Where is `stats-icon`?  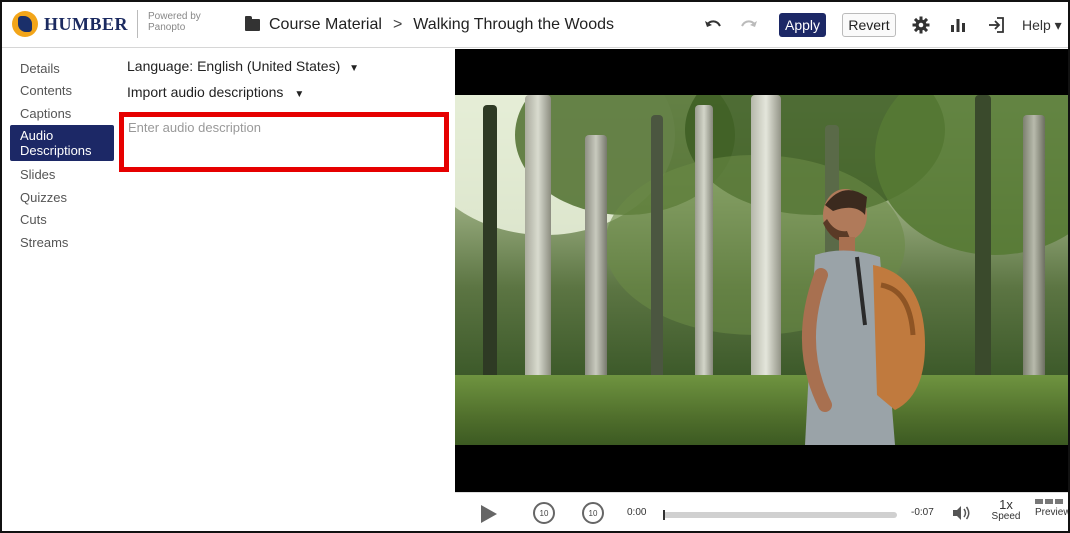 stats-icon is located at coordinates (958, 25).